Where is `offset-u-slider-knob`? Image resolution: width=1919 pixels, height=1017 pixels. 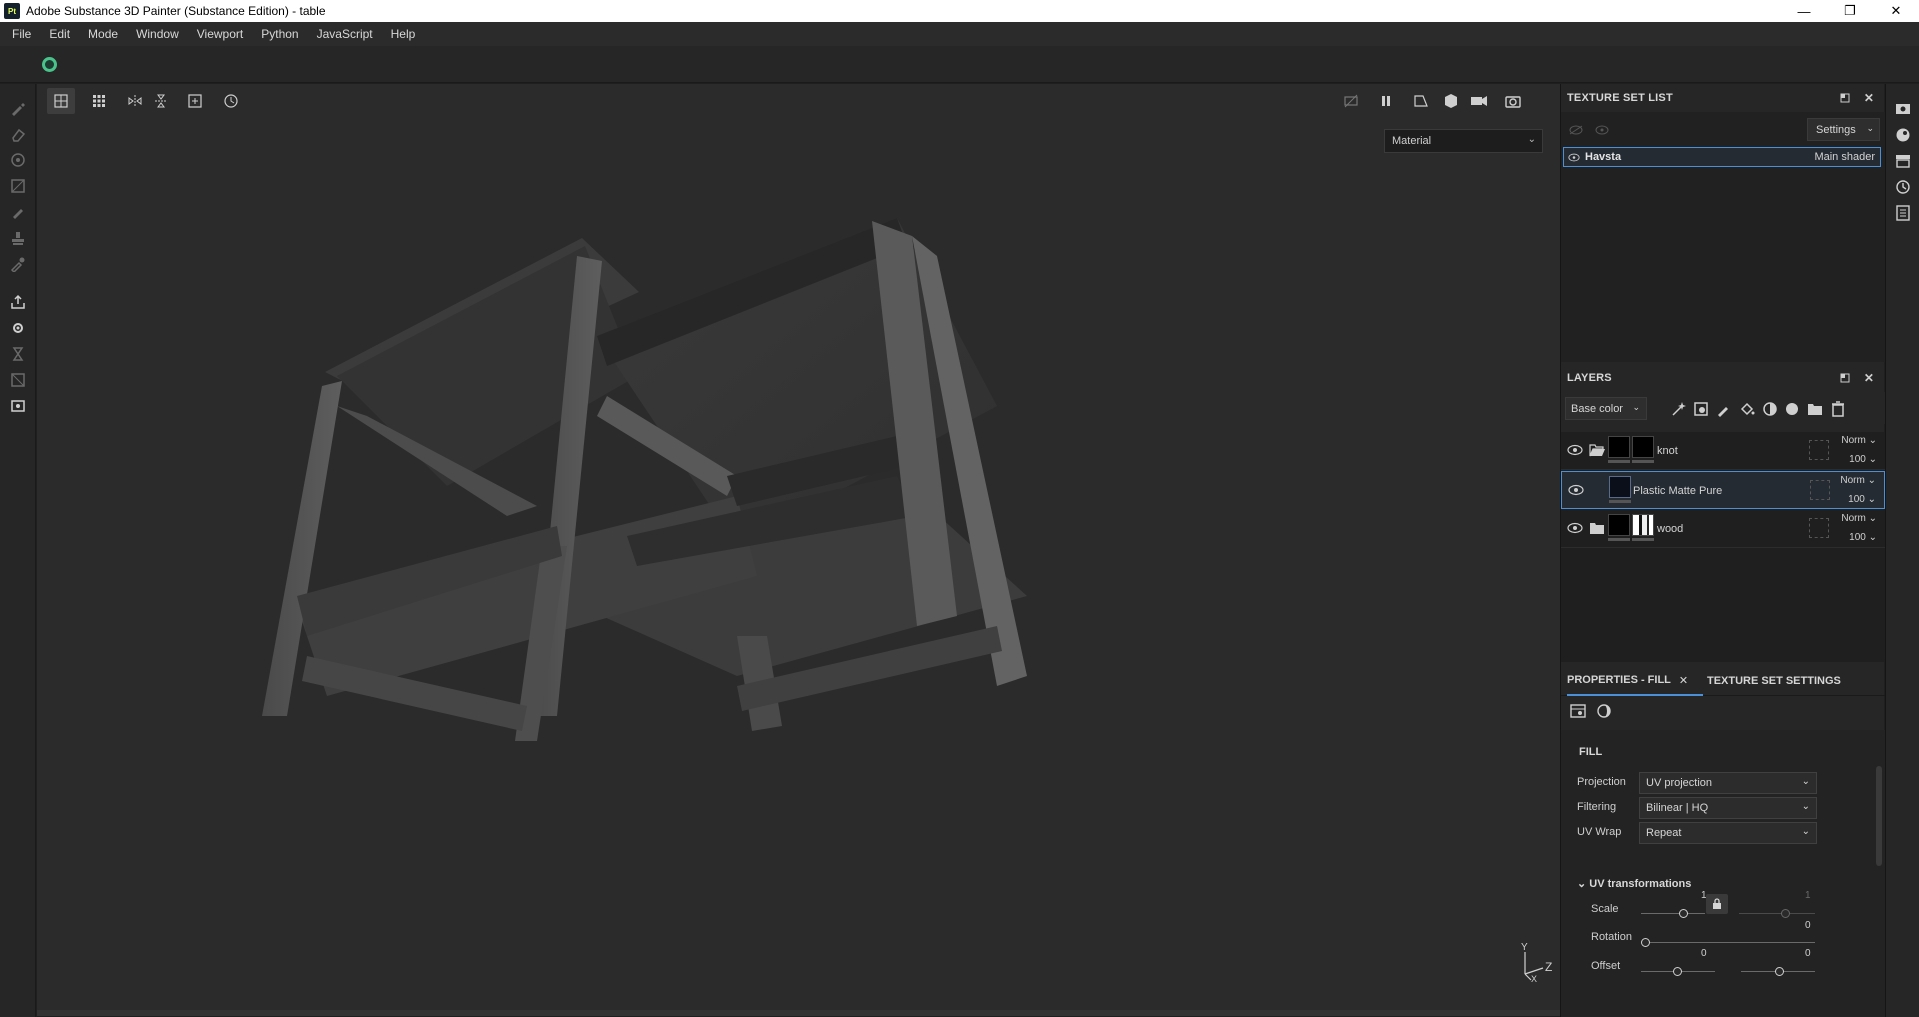
offset-u-slider-knob is located at coordinates (1677, 971).